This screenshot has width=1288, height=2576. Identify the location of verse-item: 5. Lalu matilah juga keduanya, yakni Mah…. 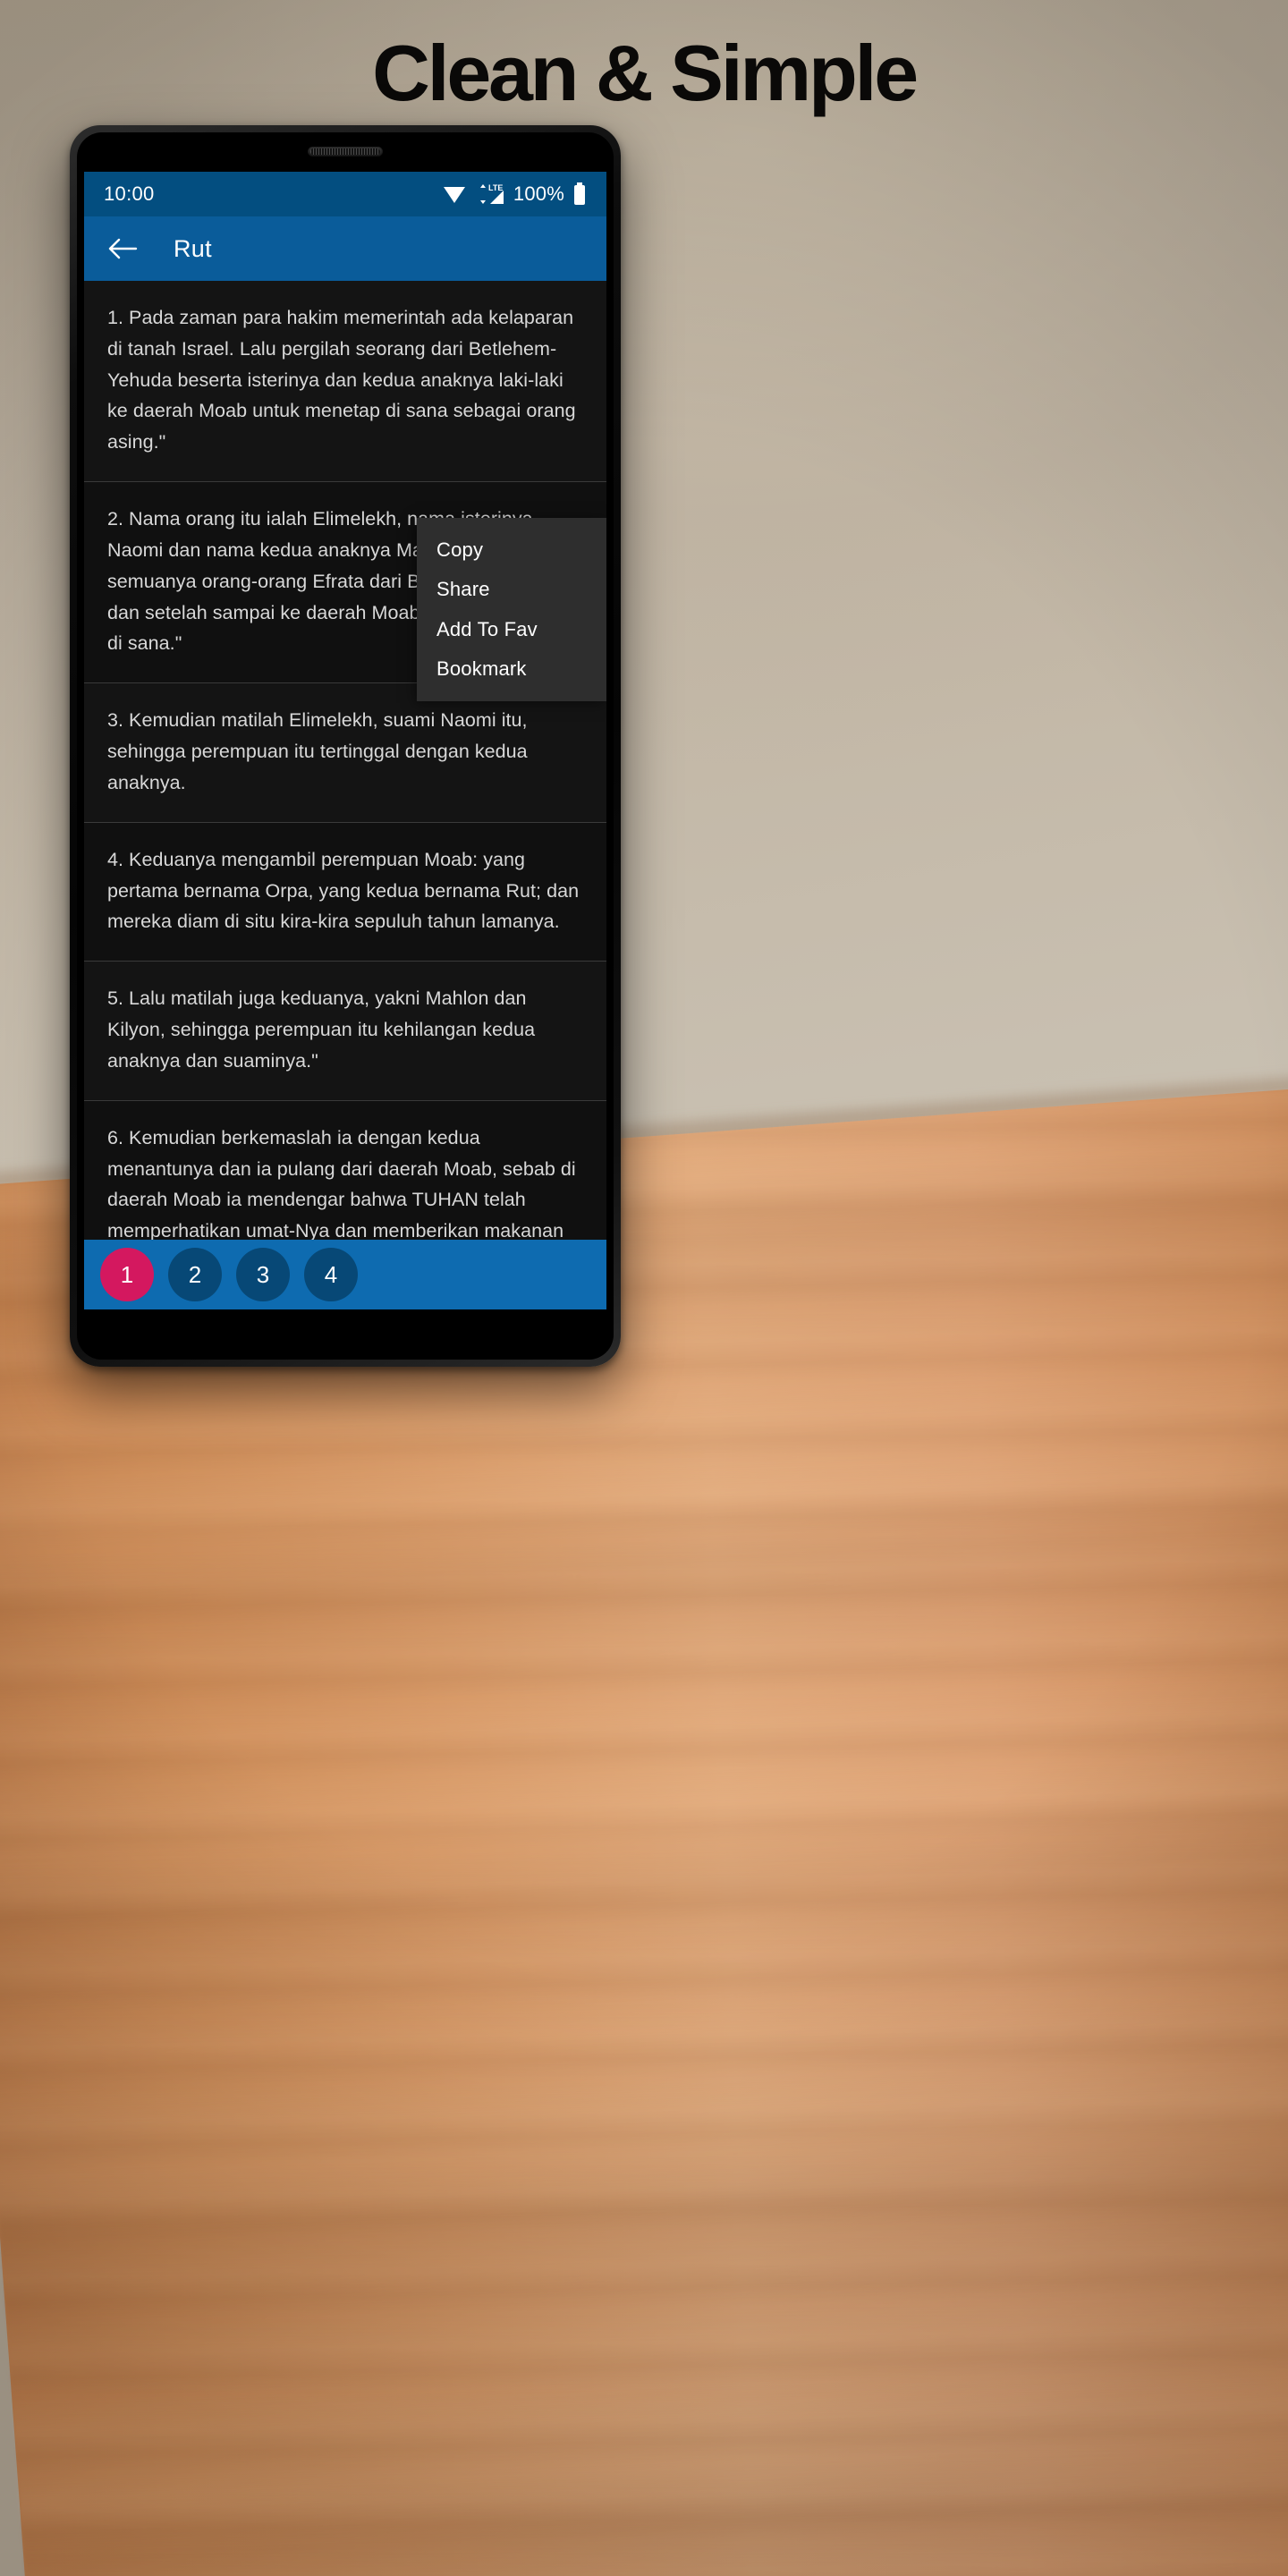
(345, 1031).